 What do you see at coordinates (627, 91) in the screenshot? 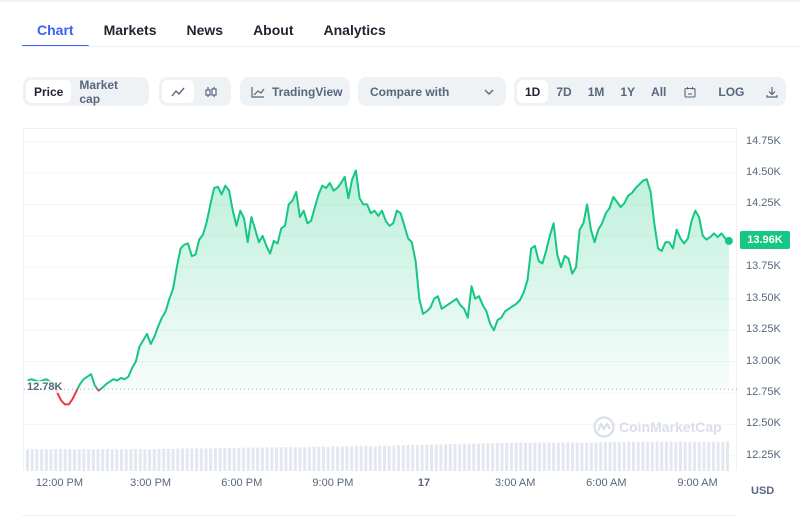
I see `range-1y: 1Y` at bounding box center [627, 91].